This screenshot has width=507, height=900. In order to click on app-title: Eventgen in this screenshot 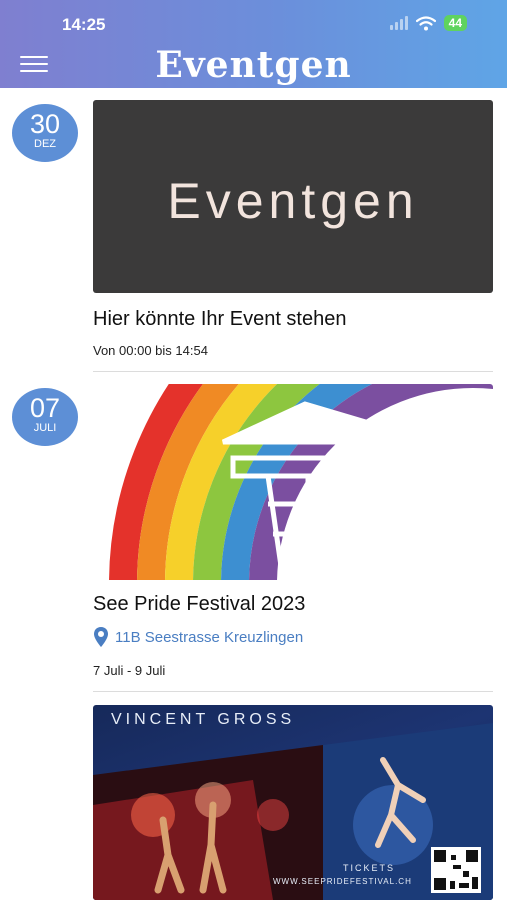, I will do `click(253, 65)`.